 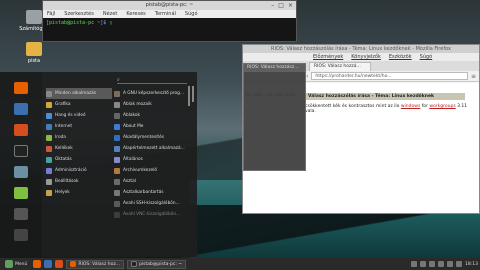 I want to click on search-icon: ⌕, so click(x=118, y=80).